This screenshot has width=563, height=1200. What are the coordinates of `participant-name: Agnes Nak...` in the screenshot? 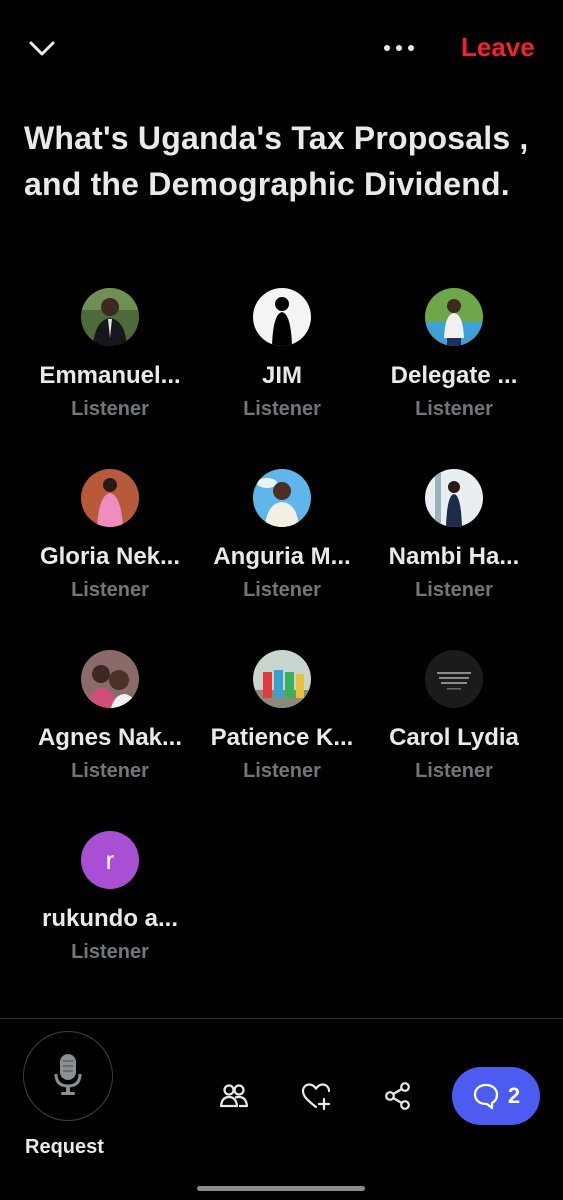 It's located at (110, 737).